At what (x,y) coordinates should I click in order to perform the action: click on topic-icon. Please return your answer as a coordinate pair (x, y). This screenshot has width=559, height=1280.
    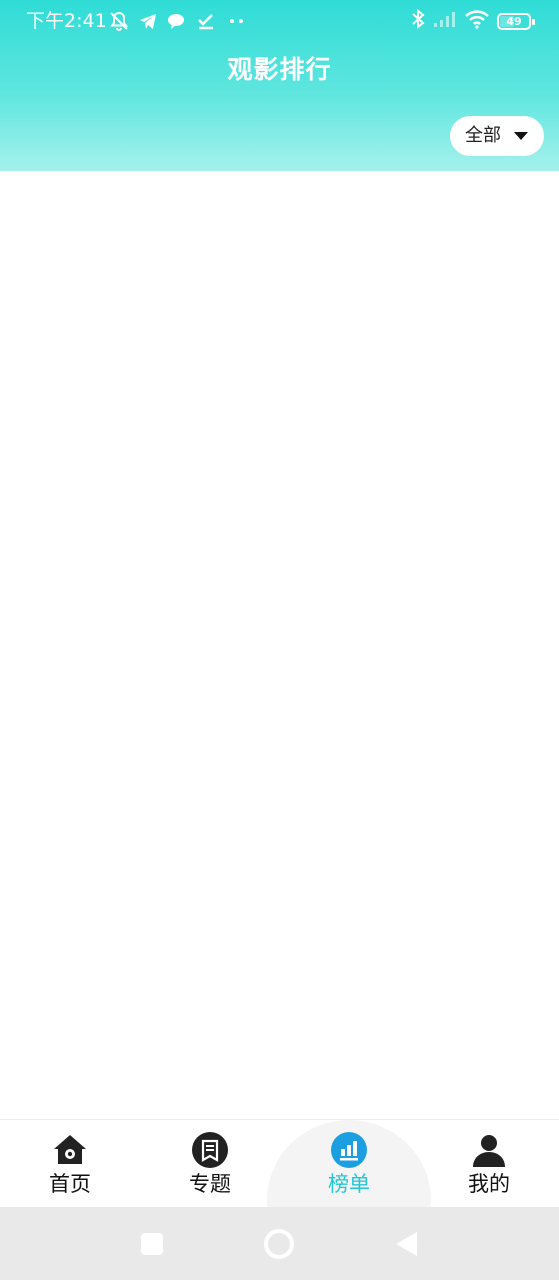
    Looking at the image, I should click on (210, 1150).